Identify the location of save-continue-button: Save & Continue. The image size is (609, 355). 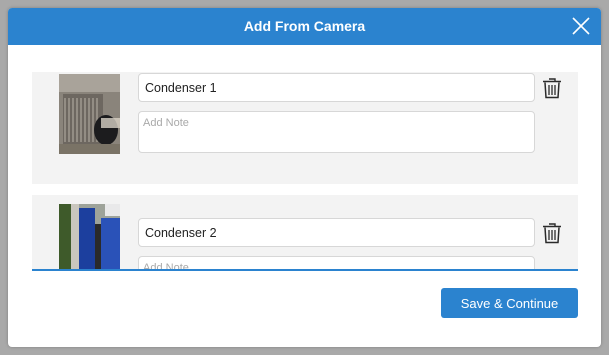
(509, 303).